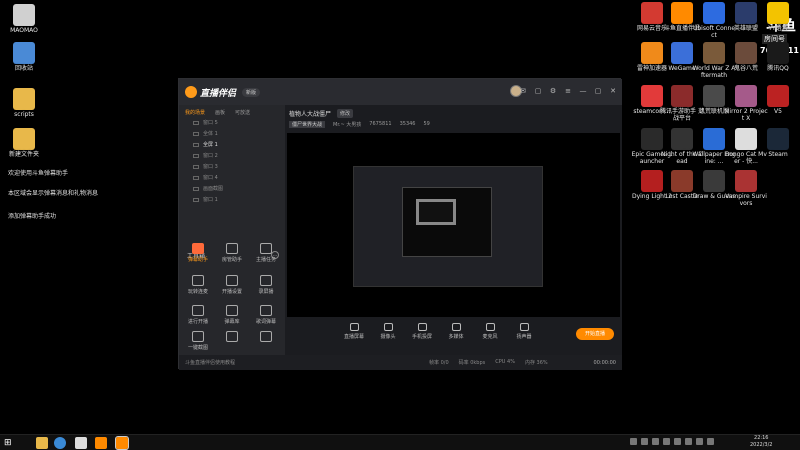 The height and width of the screenshot is (450, 800). I want to click on desktop-icon-scripts: scripts, so click(24, 103).